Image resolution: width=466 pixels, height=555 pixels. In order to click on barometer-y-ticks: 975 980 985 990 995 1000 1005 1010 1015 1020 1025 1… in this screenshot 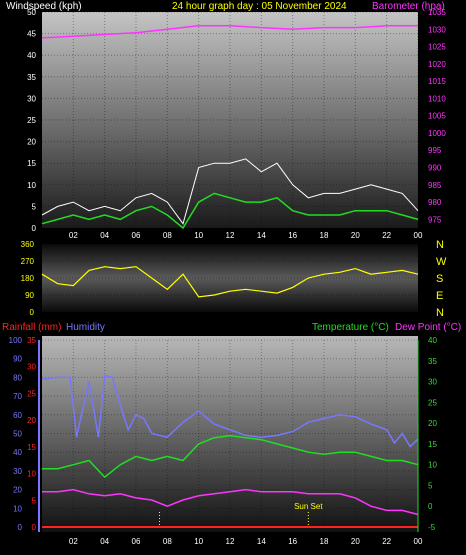, I will do `click(437, 116)`.